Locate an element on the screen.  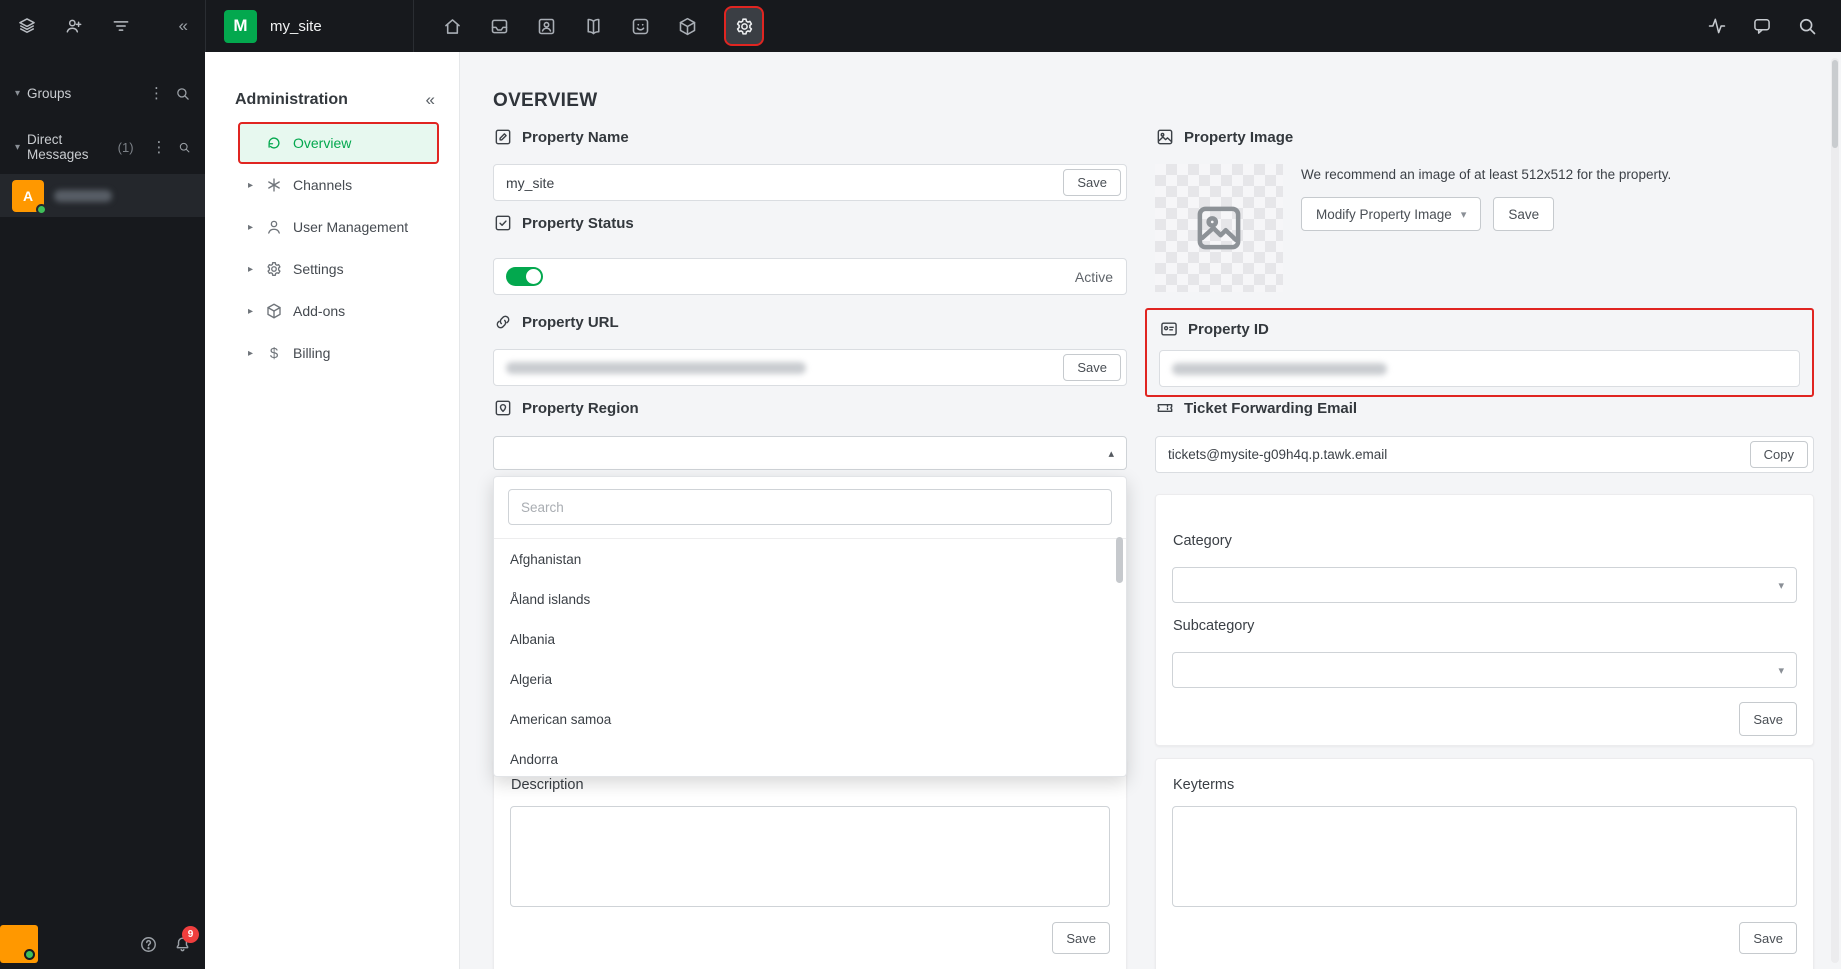
region-search-input is located at coordinates (810, 507).